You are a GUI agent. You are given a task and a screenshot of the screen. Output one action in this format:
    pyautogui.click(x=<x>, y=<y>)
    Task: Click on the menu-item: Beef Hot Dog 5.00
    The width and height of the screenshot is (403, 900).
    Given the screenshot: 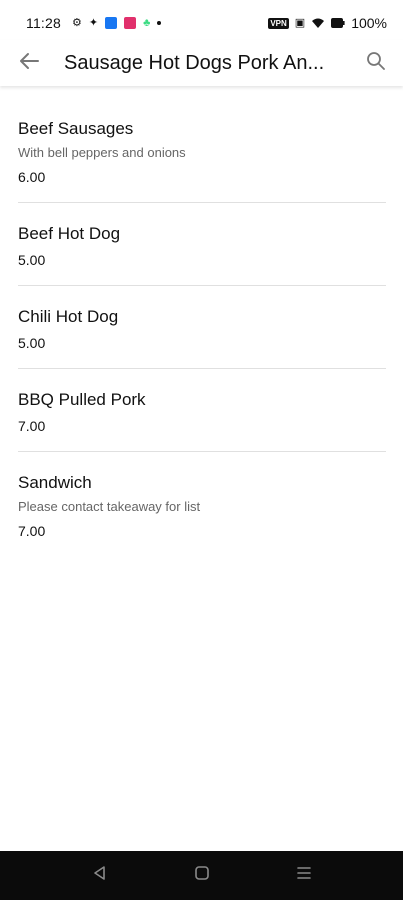 What is the action you would take?
    pyautogui.click(x=202, y=244)
    